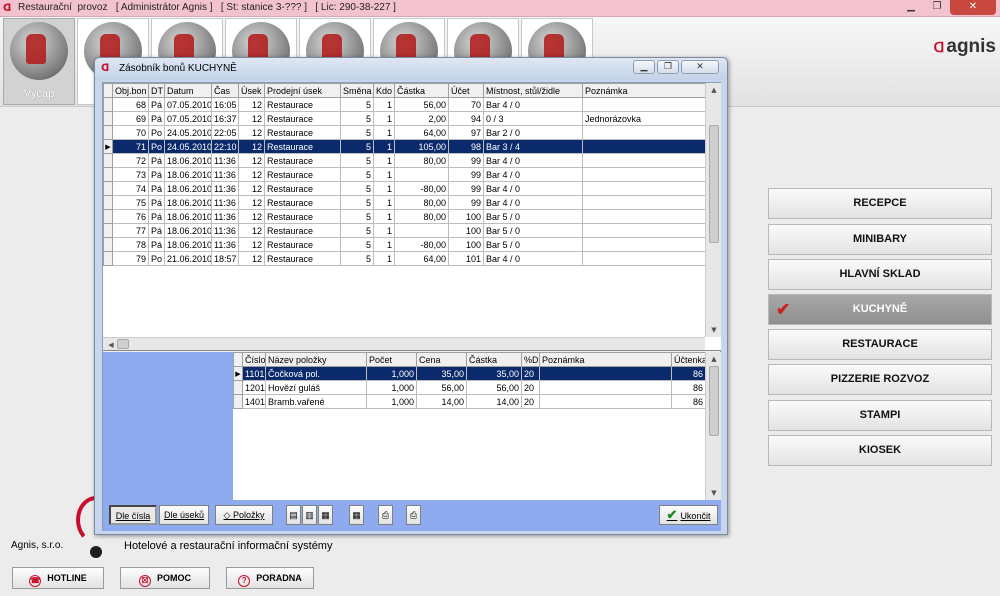 The image size is (1000, 596). Describe the element at coordinates (466, 90) in the screenshot. I see `column-header: Účet` at that location.